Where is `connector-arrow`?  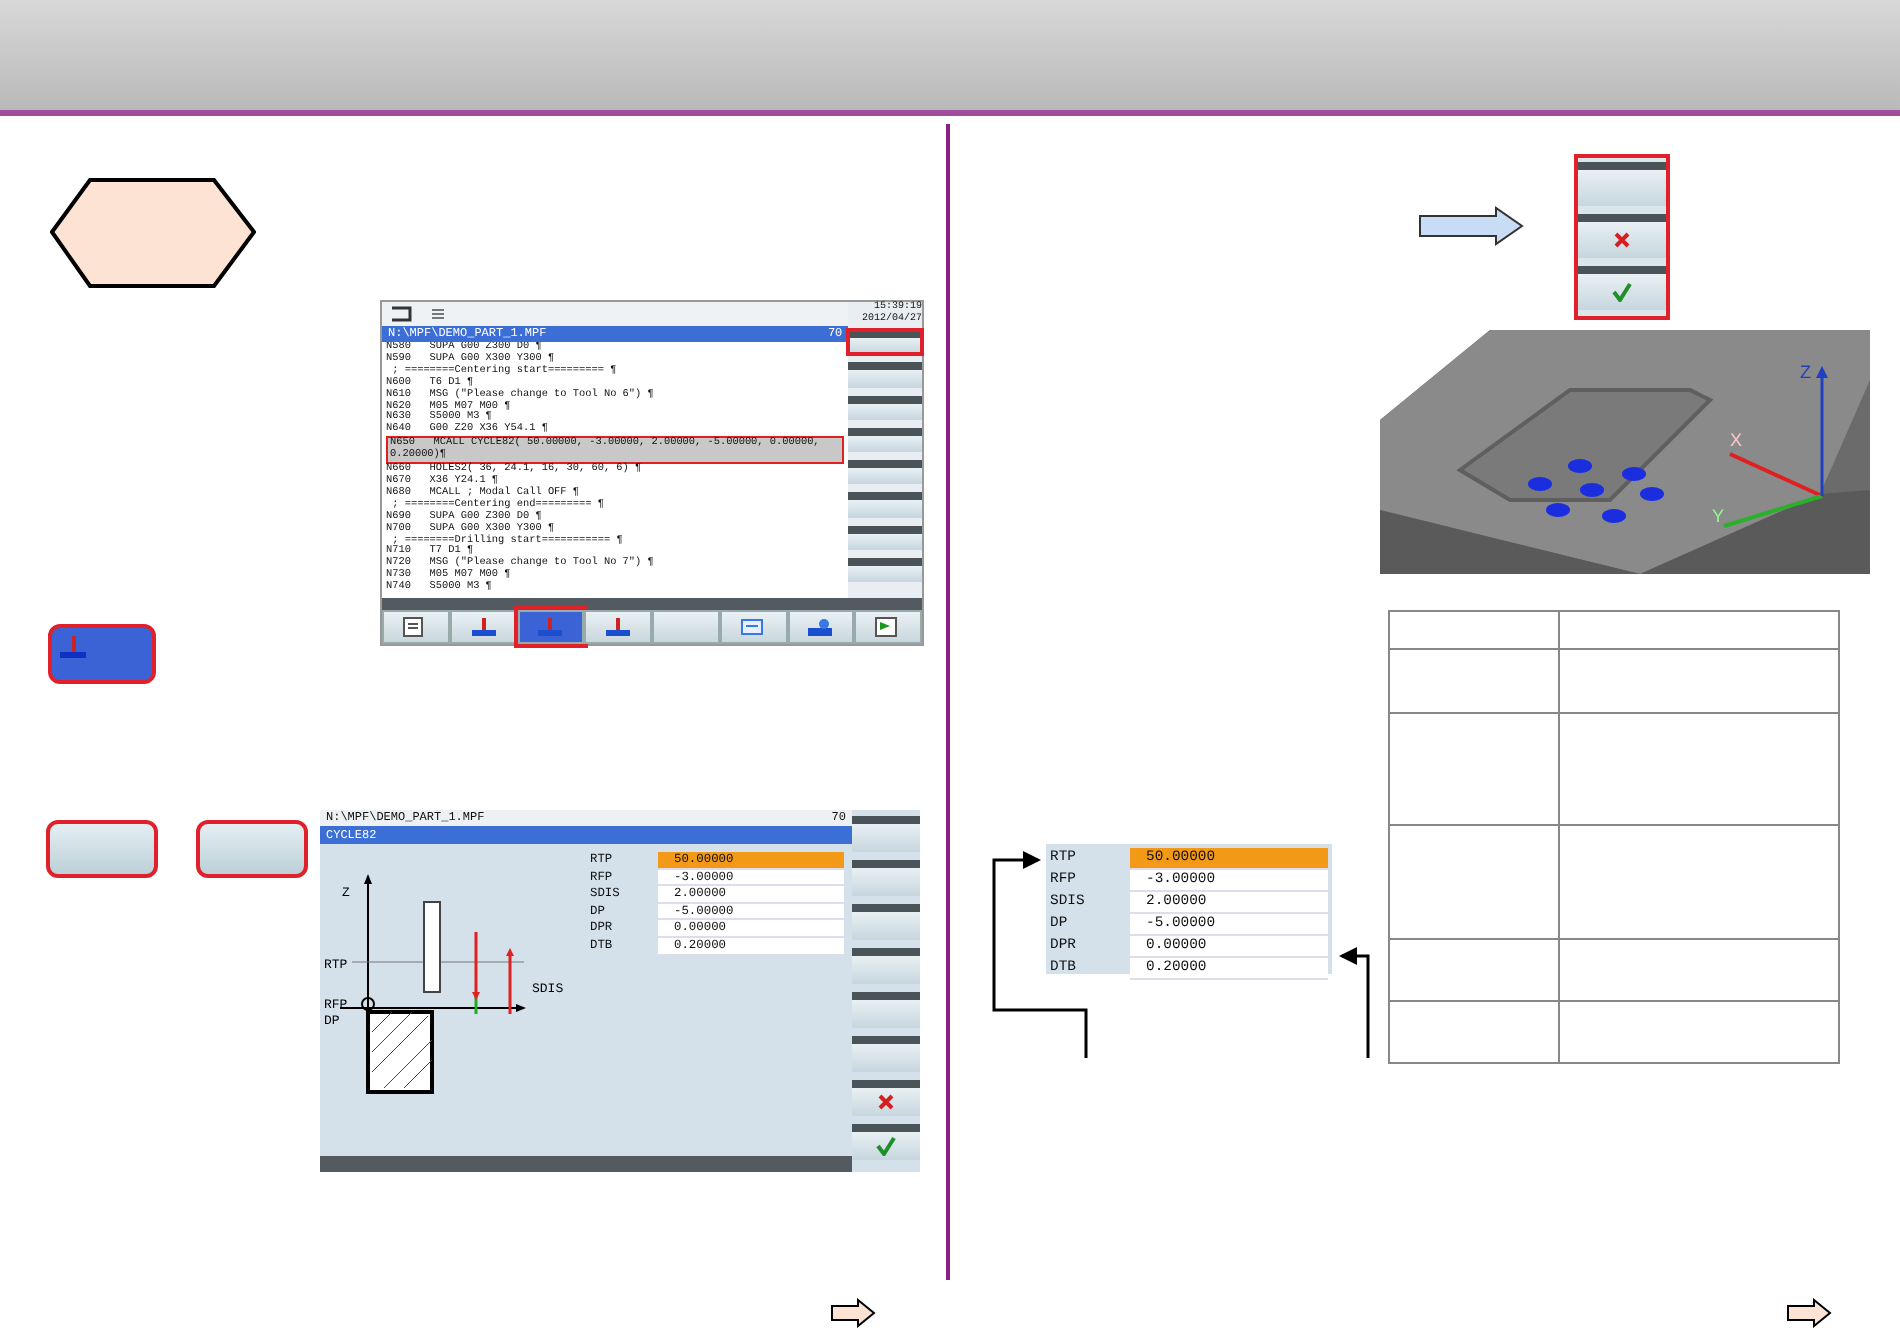 connector-arrow is located at coordinates (1354, 1002).